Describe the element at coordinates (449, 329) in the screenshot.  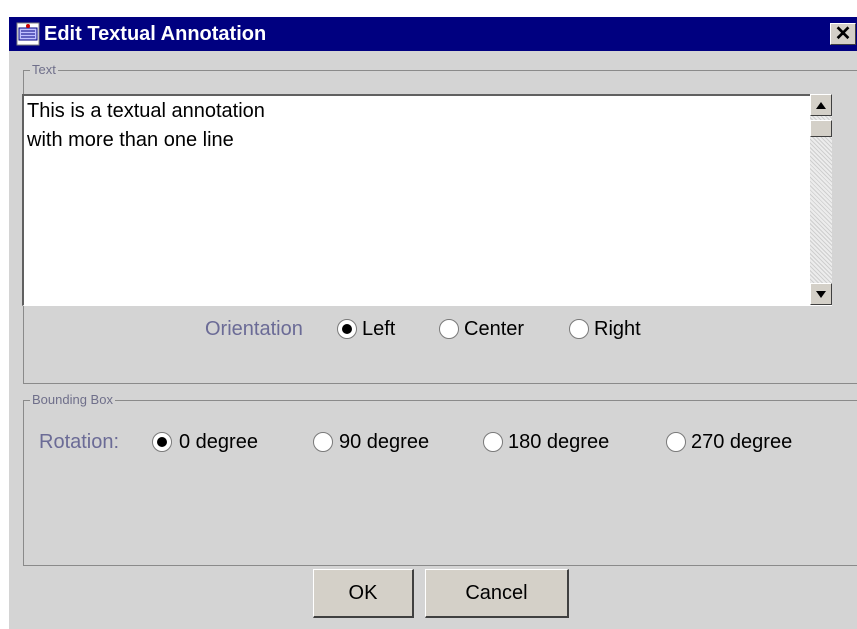
I see `orientation-center-radio` at that location.